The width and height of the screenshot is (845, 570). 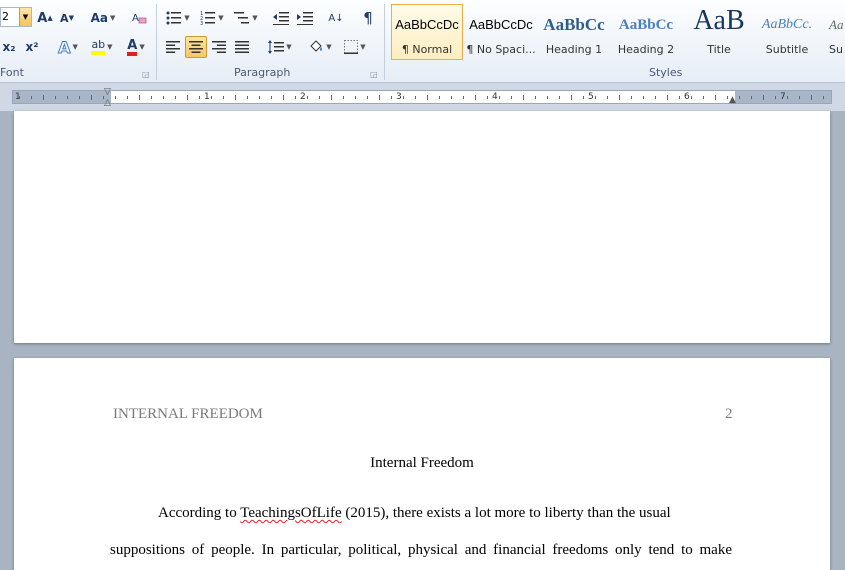 I want to click on right-indent-icon: ▲, so click(x=732, y=100).